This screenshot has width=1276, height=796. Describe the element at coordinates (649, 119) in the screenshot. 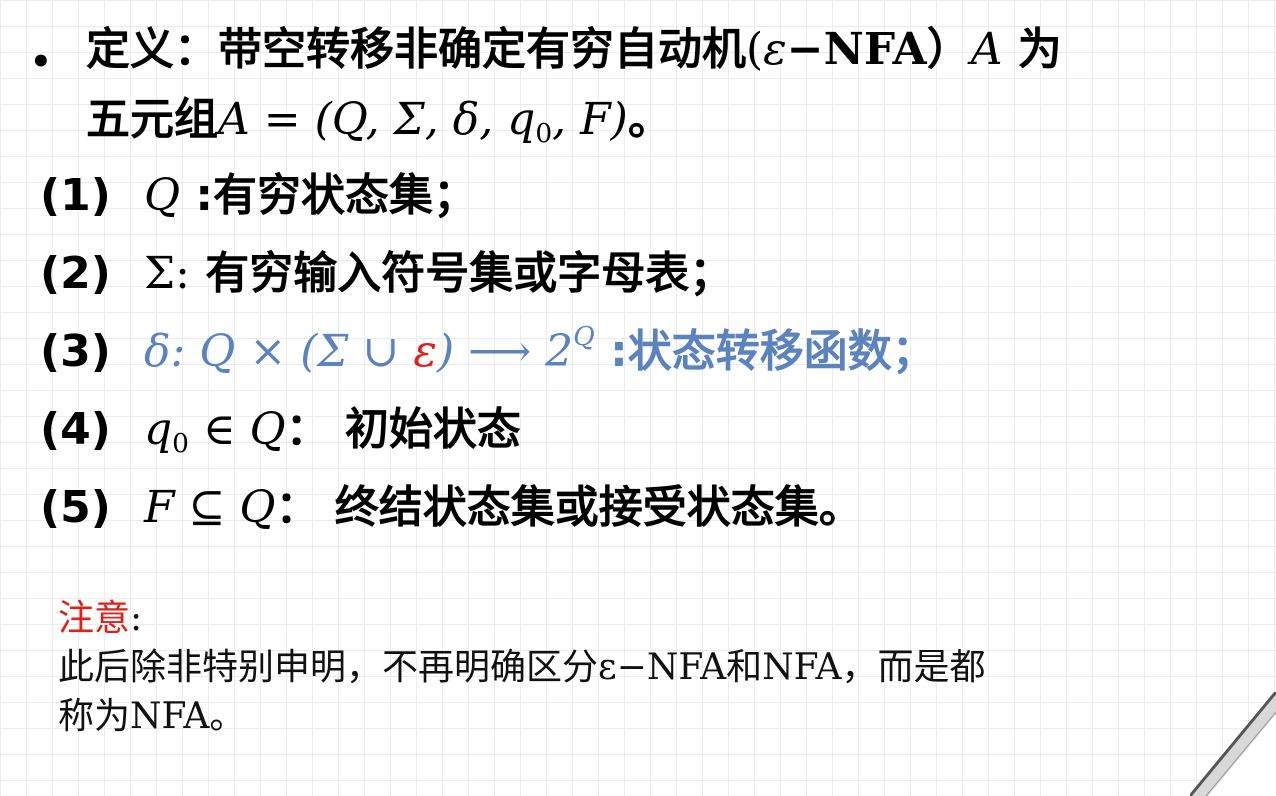

I see `definition-period: 。` at that location.